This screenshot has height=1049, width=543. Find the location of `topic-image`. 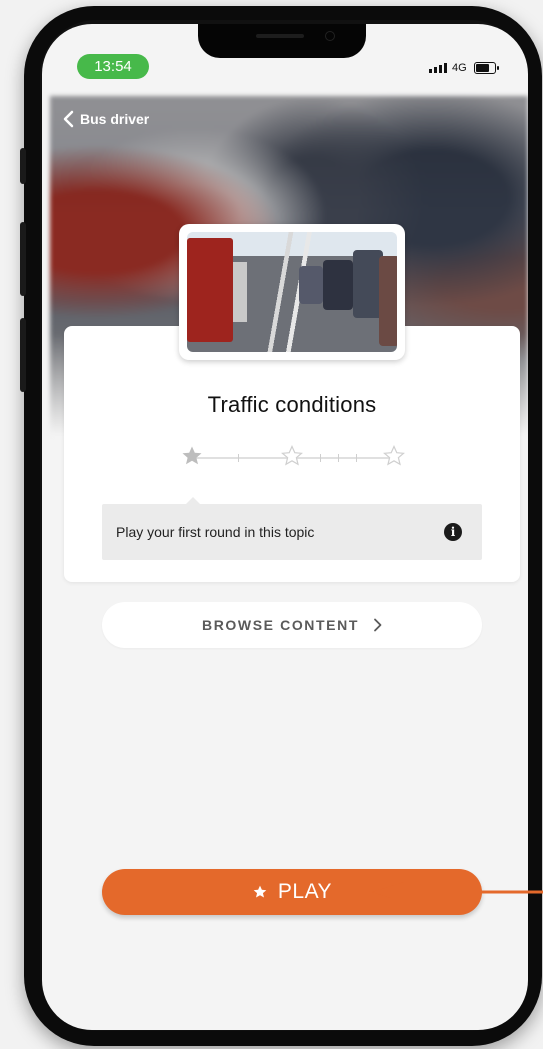

topic-image is located at coordinates (292, 292).